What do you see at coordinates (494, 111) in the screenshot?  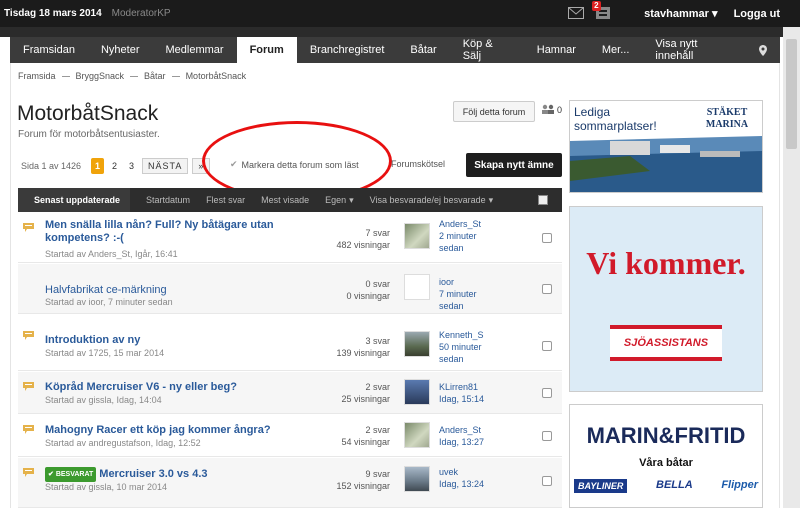 I see `follow-forum-button: Följ detta forum` at bounding box center [494, 111].